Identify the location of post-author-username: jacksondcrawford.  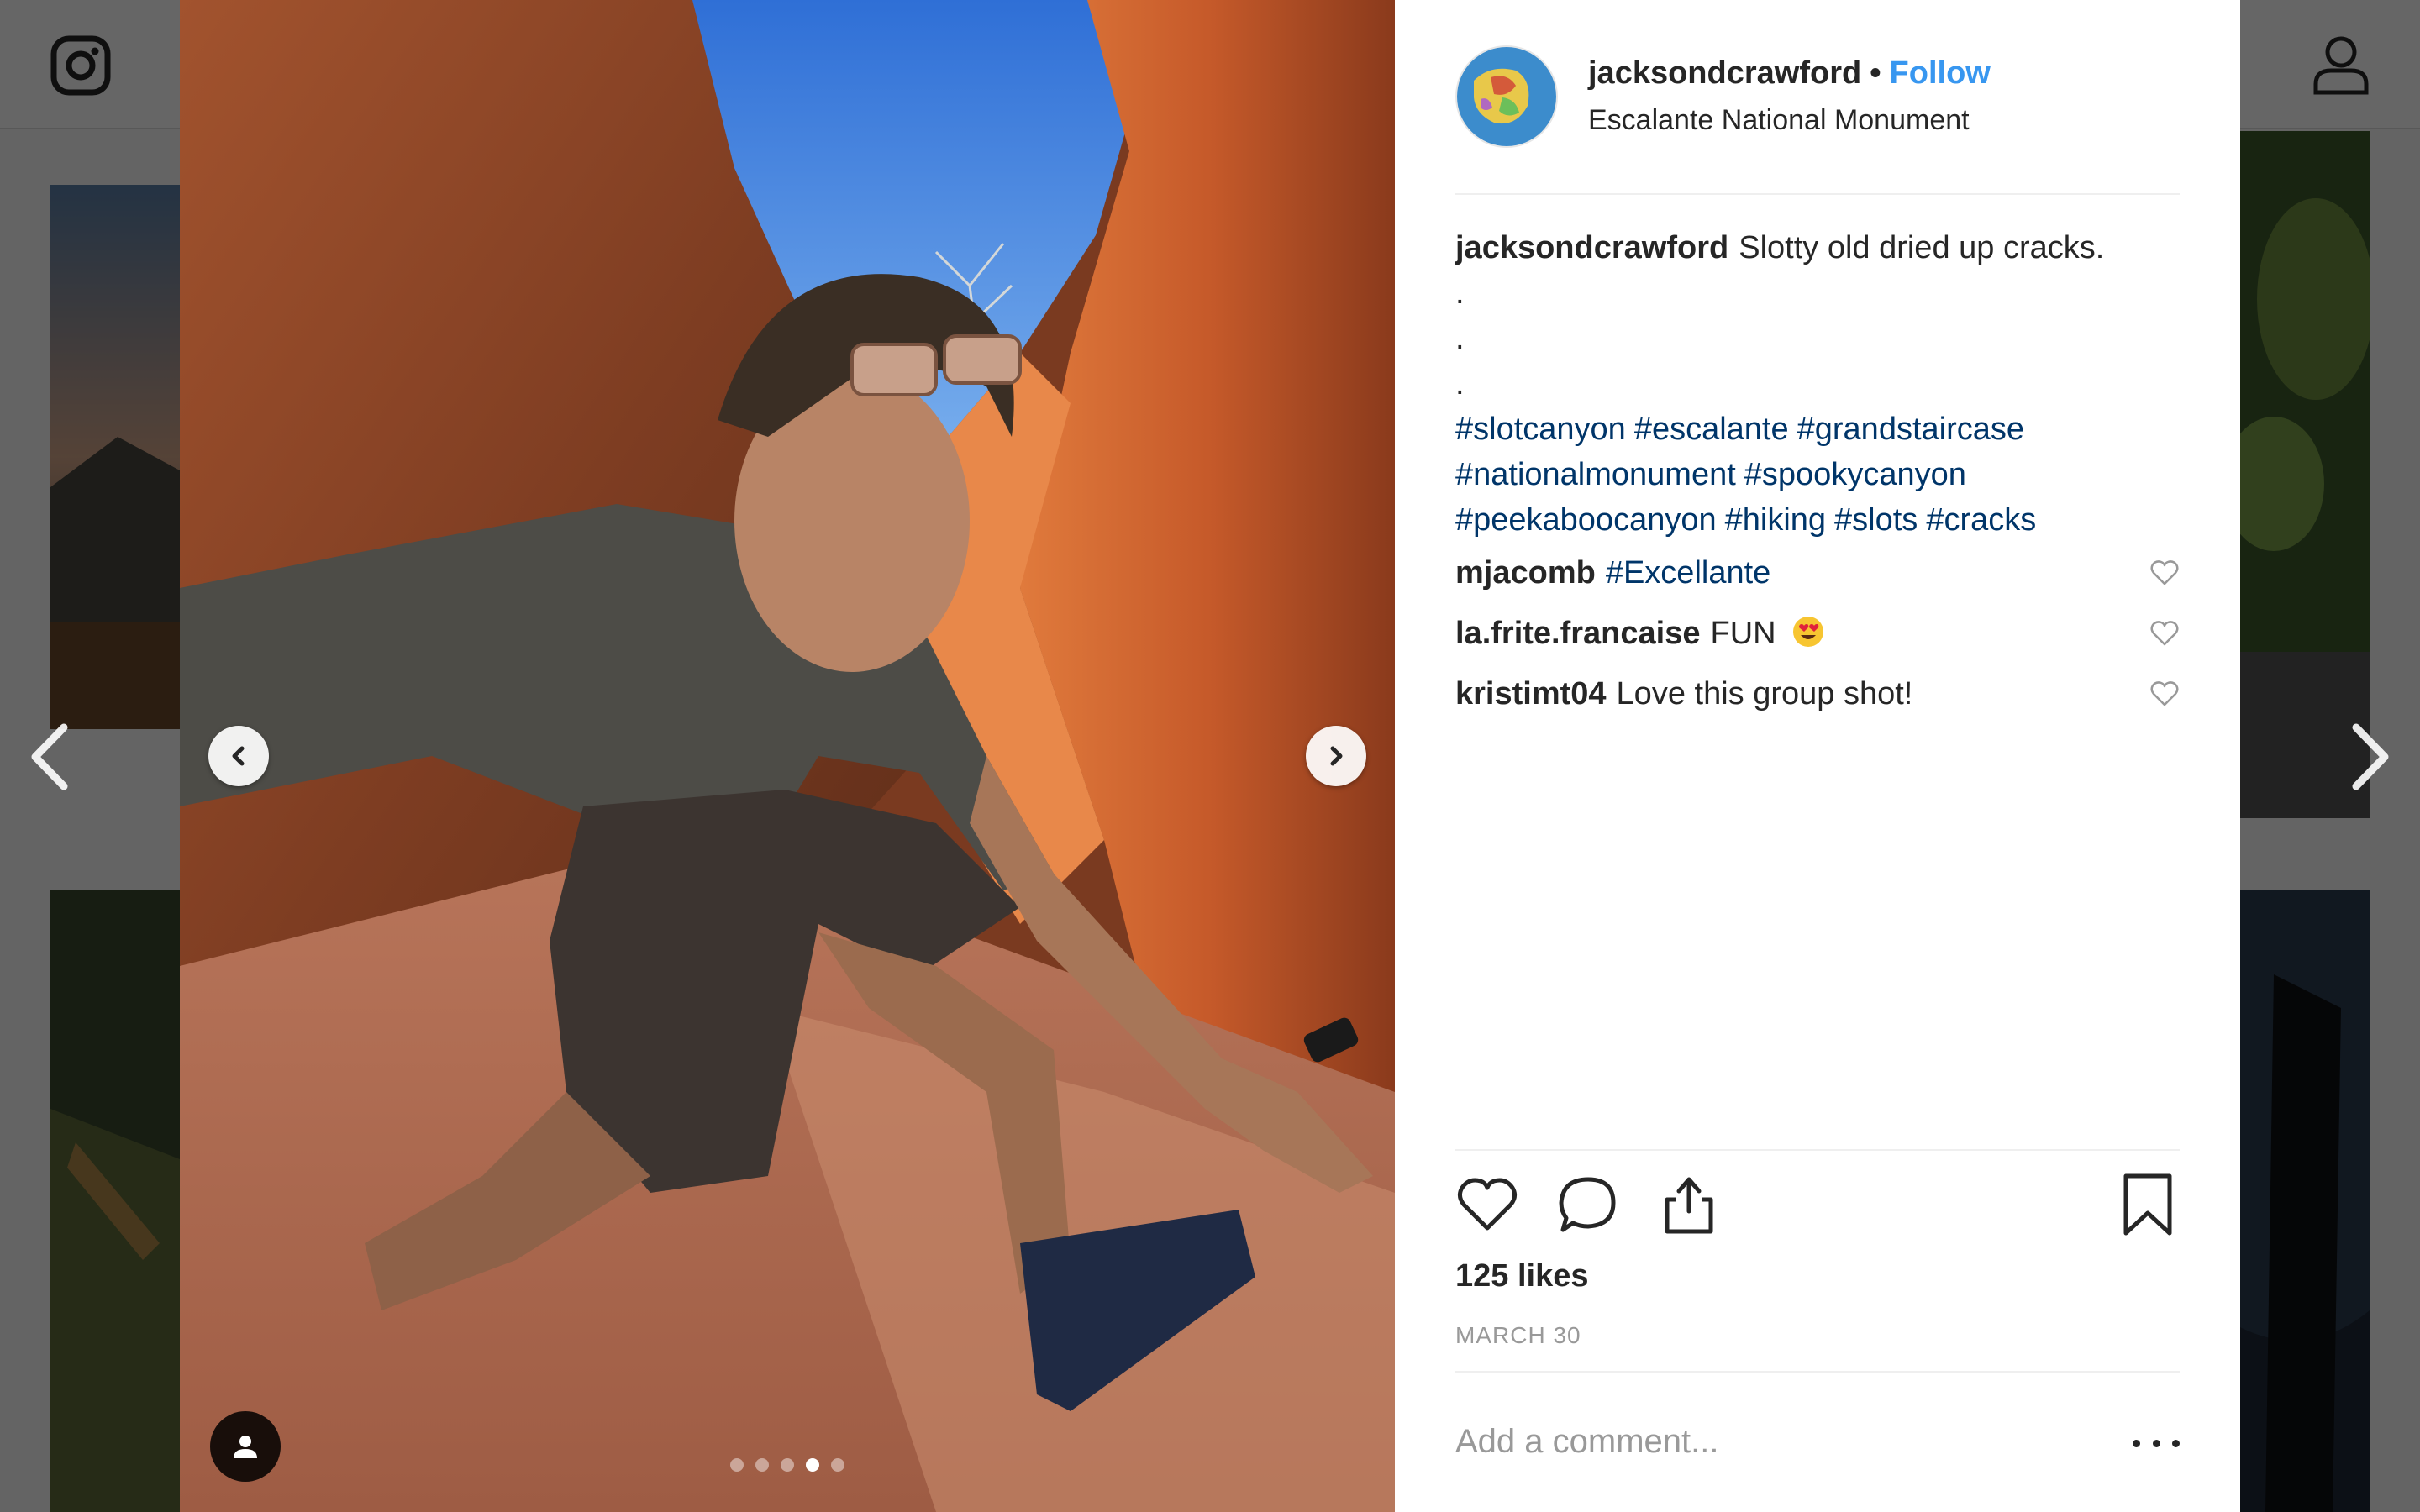
(1725, 73).